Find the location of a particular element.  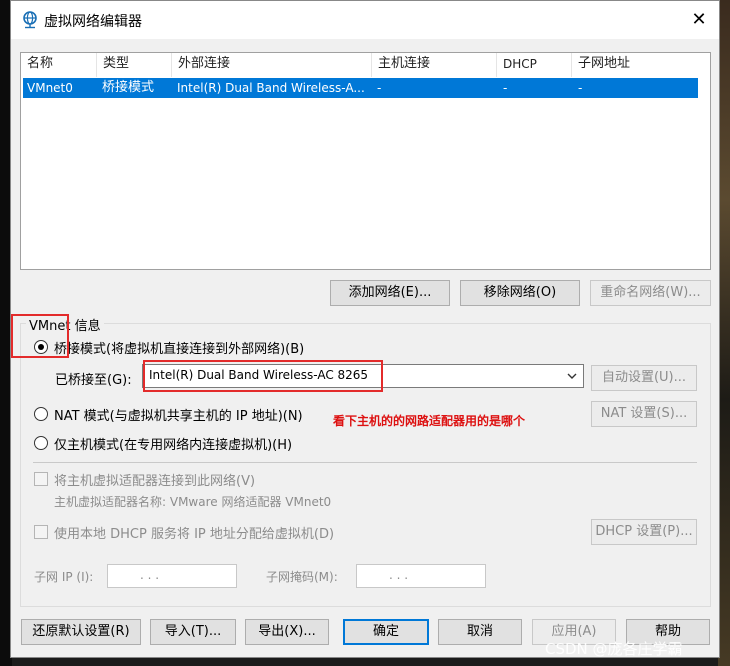

restore-defaults-button: 还原默认设置(R) is located at coordinates (81, 632).